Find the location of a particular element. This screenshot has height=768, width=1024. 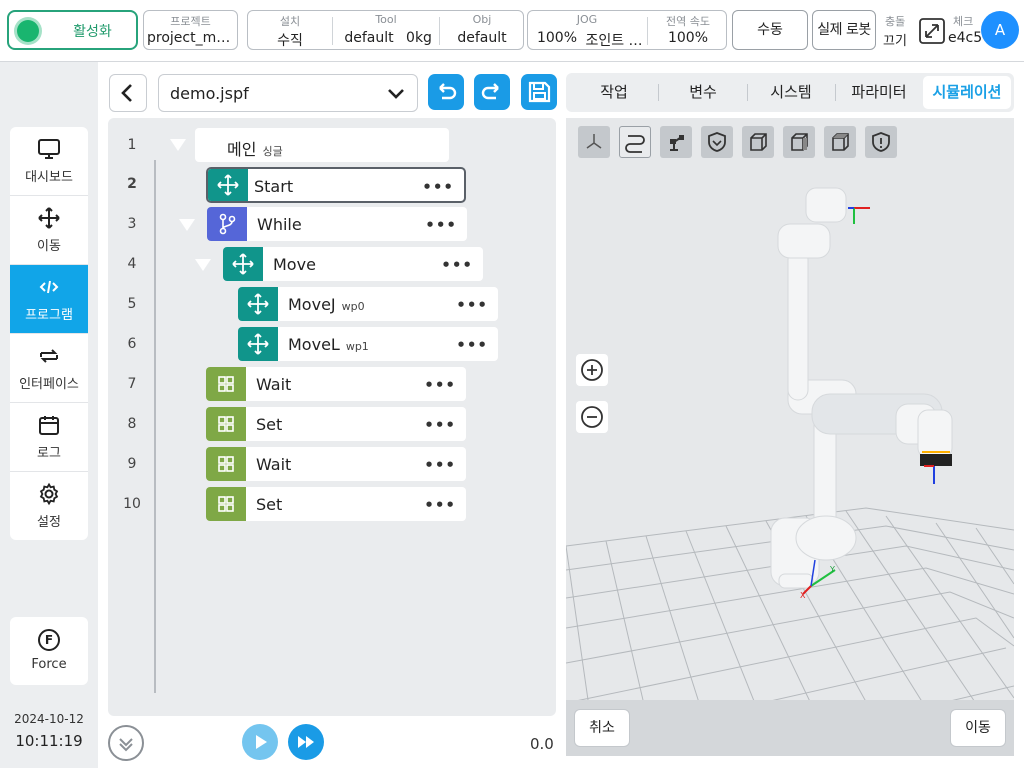

sidebar-item-label: 인터페이스 is located at coordinates (49, 384).